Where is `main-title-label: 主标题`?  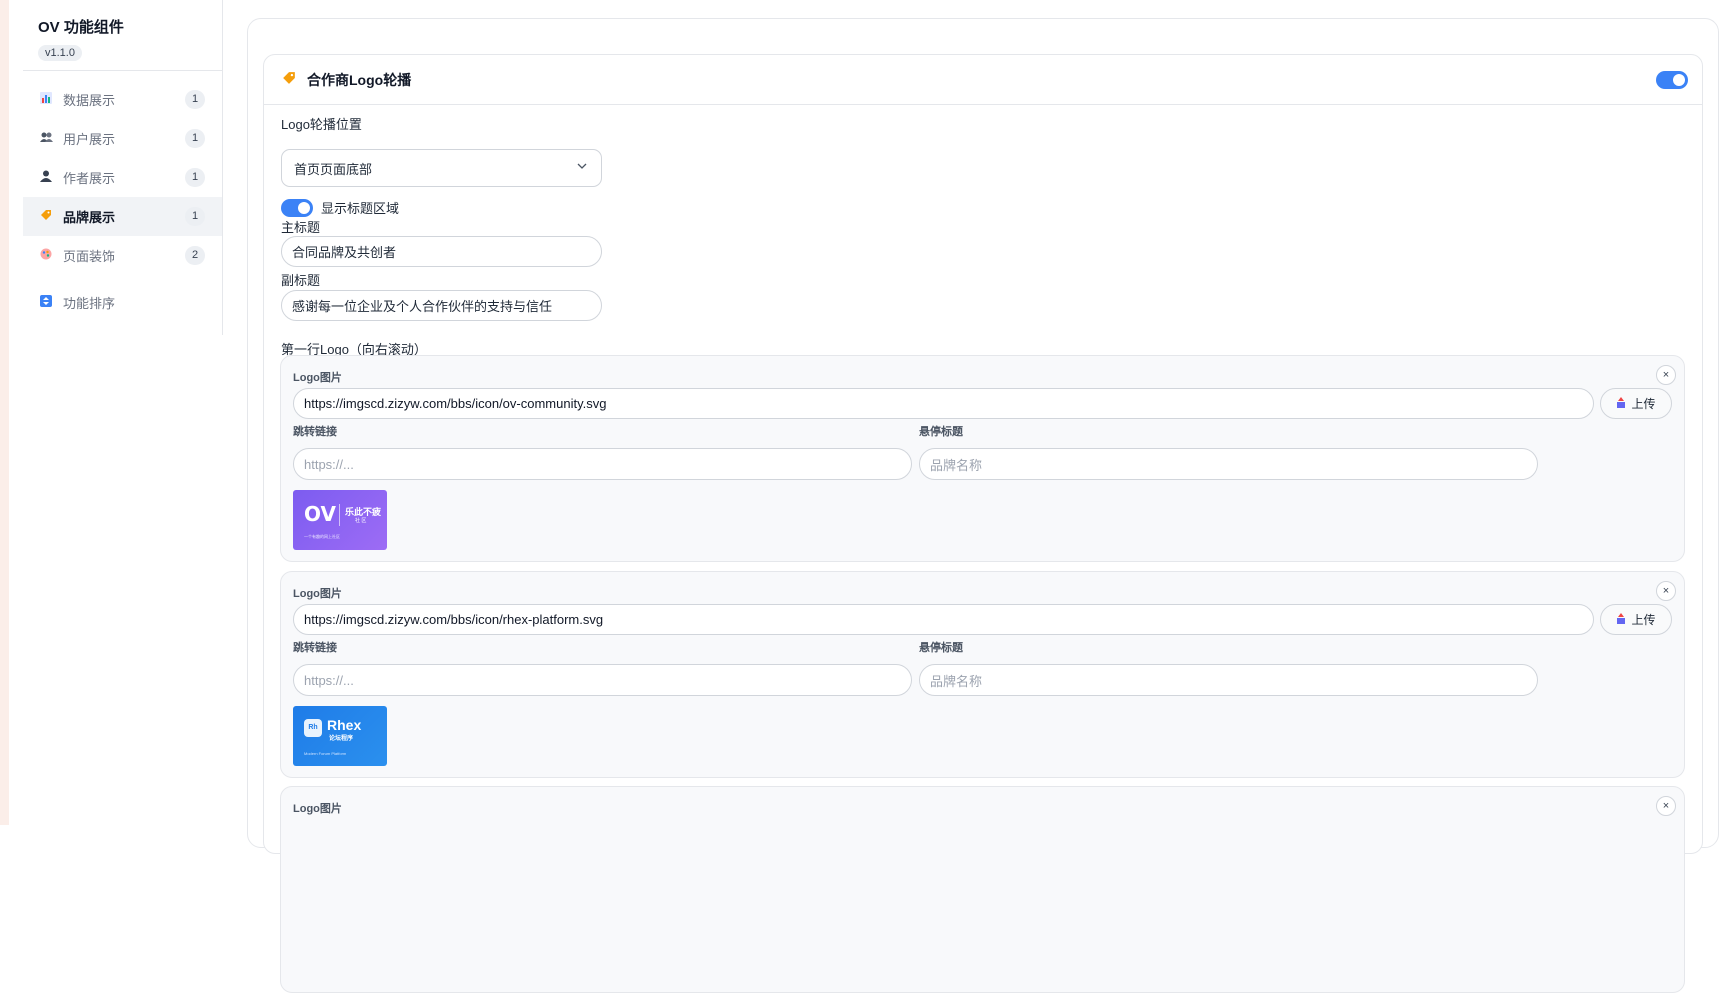 main-title-label: 主标题 is located at coordinates (301, 227).